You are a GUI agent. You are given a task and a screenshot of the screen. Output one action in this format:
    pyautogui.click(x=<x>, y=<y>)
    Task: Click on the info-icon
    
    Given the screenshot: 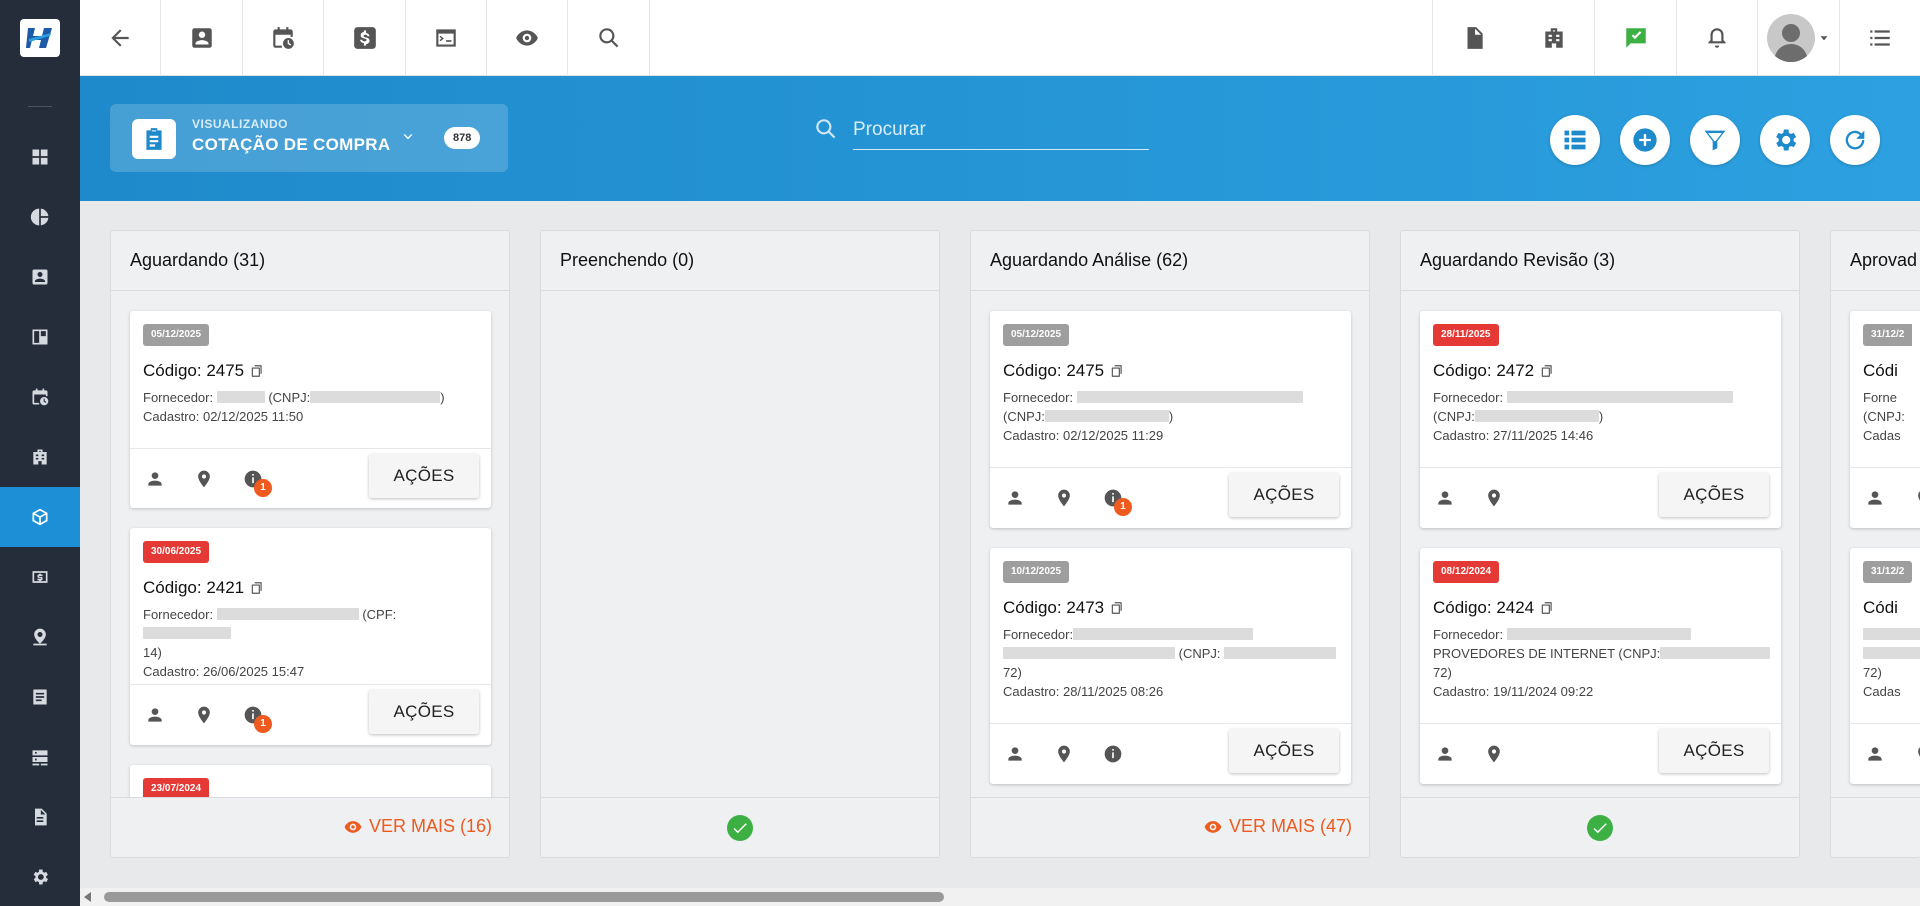 What is the action you would take?
    pyautogui.click(x=1113, y=754)
    